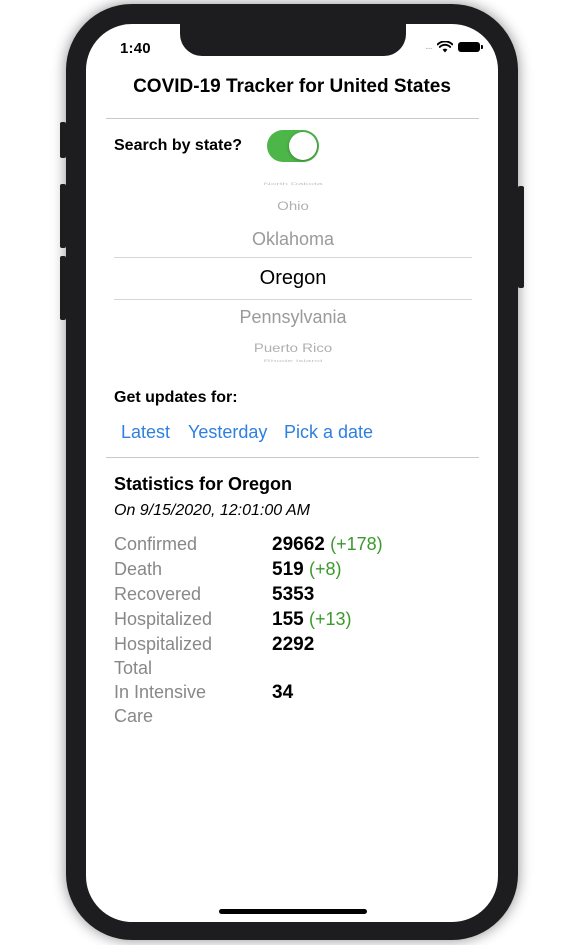 The image size is (583, 945). What do you see at coordinates (178, 145) in the screenshot?
I see `search-by-state-label: Search by state?` at bounding box center [178, 145].